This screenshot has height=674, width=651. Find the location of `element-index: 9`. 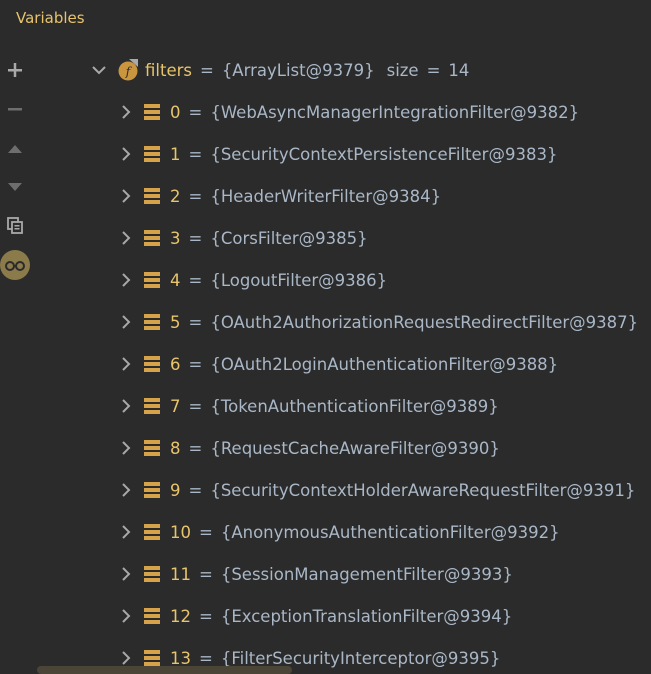

element-index: 9 is located at coordinates (175, 490).